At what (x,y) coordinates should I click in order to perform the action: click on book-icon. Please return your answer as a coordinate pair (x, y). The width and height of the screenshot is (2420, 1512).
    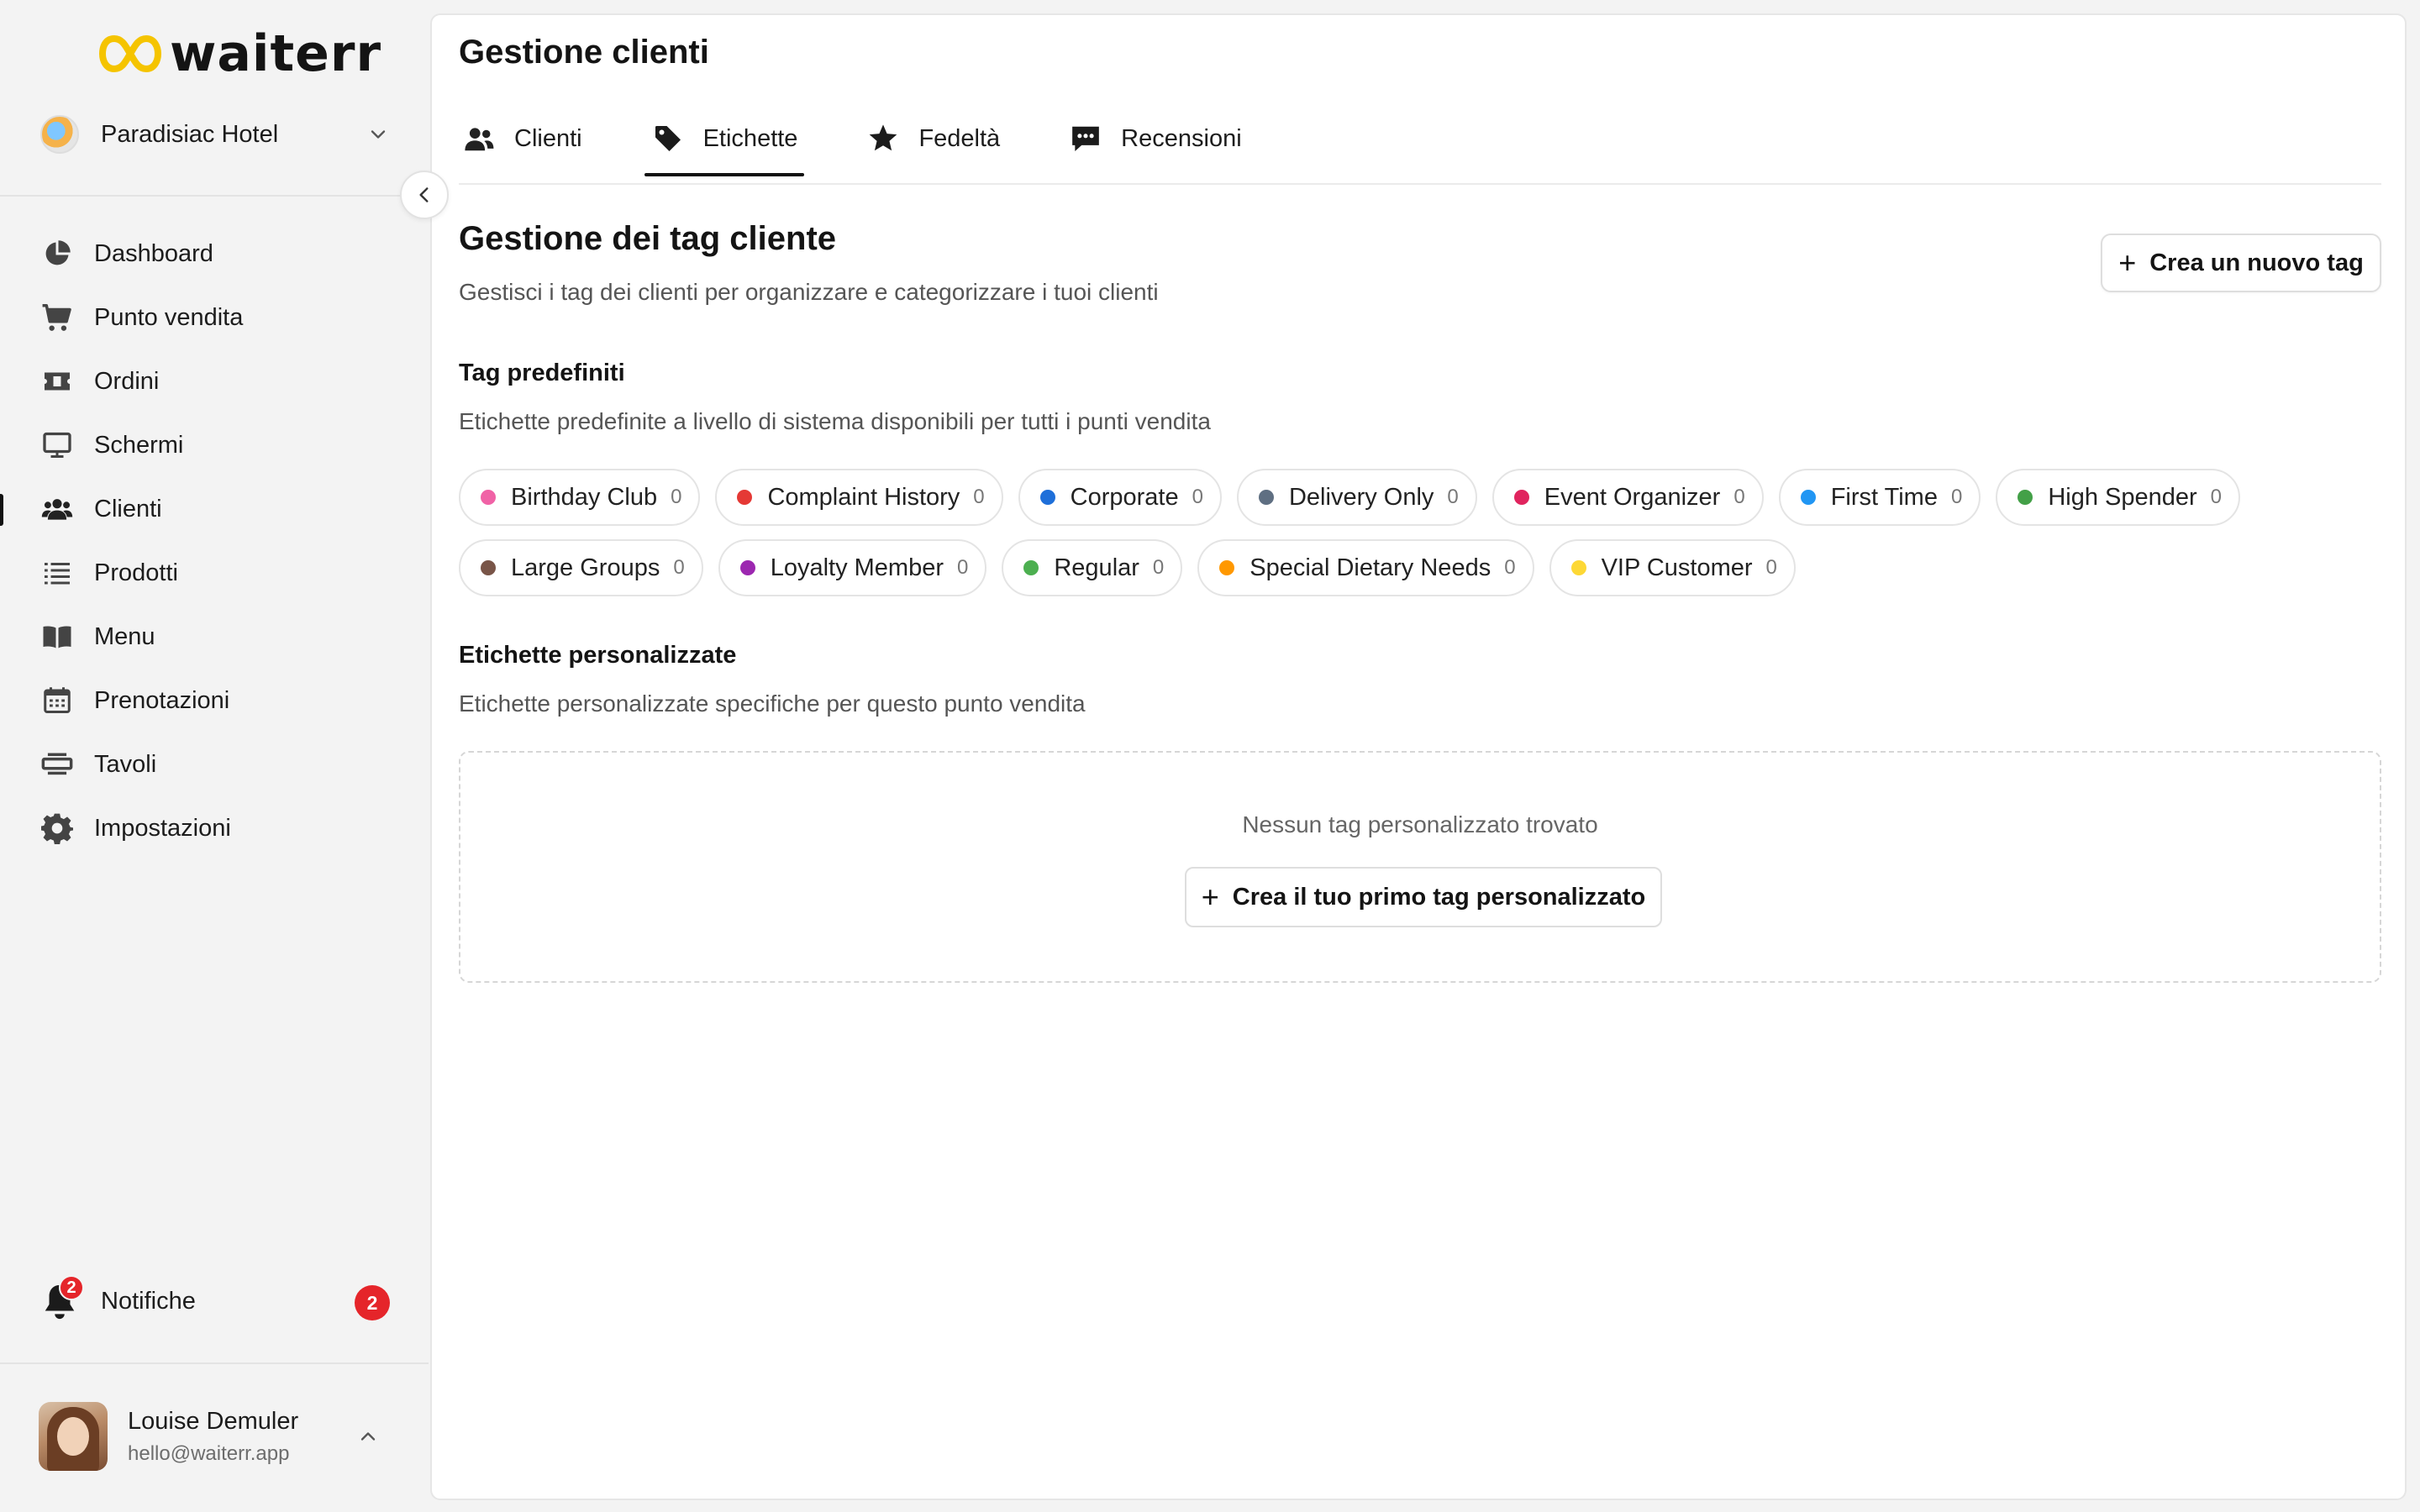
    Looking at the image, I should click on (57, 637).